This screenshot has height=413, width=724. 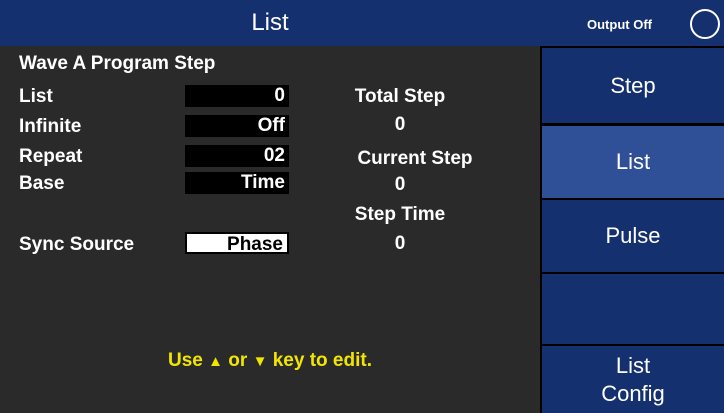 What do you see at coordinates (415, 158) in the screenshot?
I see `current-step-label: Current Step` at bounding box center [415, 158].